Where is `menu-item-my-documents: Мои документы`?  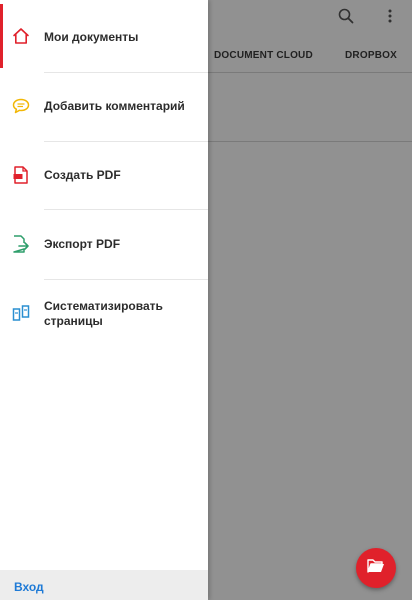 menu-item-my-documents: Мои документы is located at coordinates (104, 36).